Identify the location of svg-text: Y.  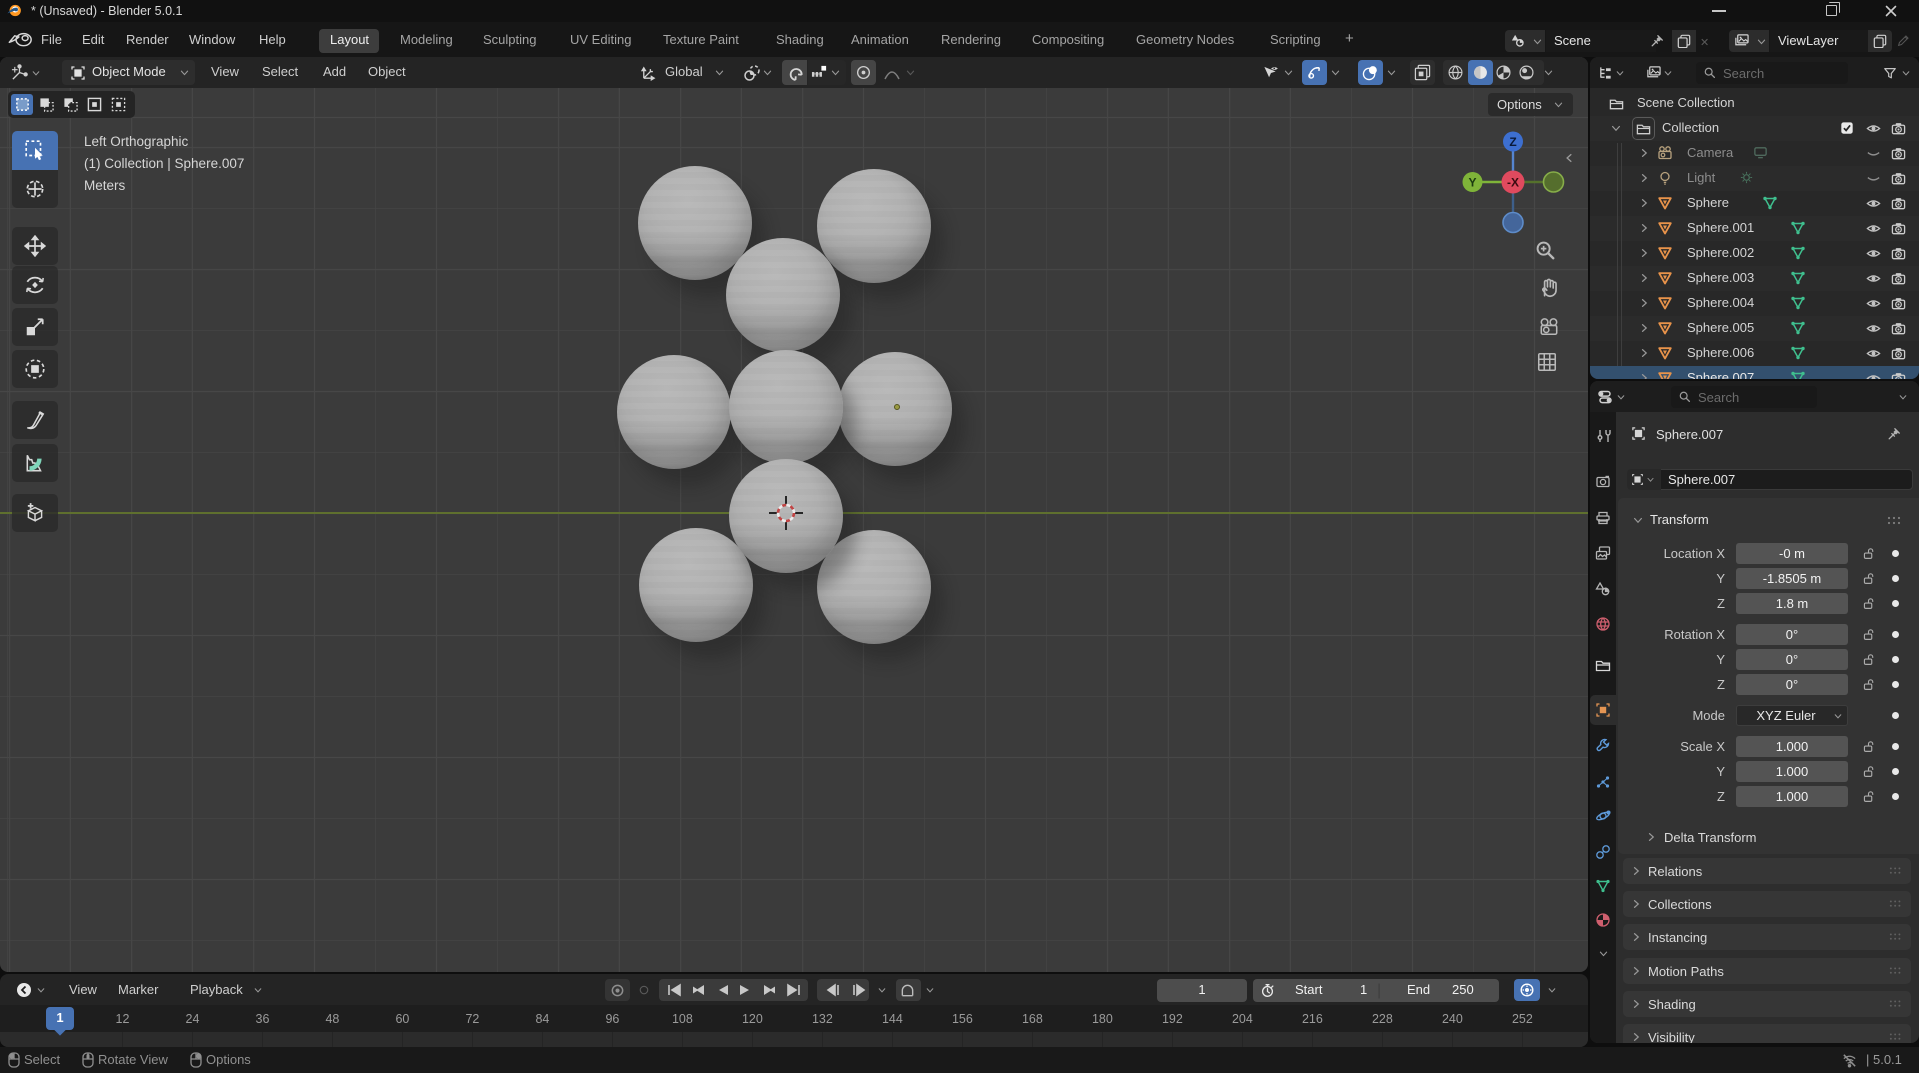
(1472, 183).